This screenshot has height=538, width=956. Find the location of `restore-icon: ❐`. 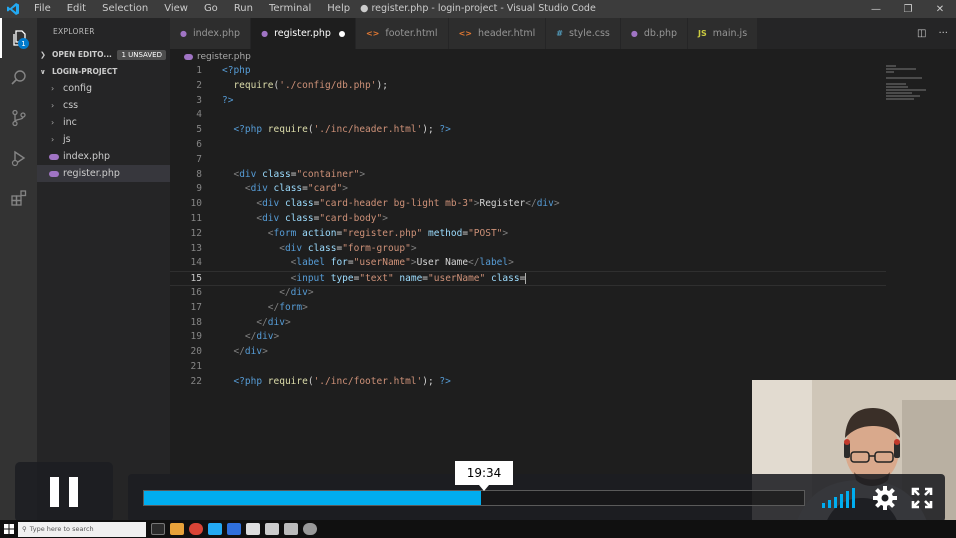

restore-icon: ❐ is located at coordinates (908, 9).